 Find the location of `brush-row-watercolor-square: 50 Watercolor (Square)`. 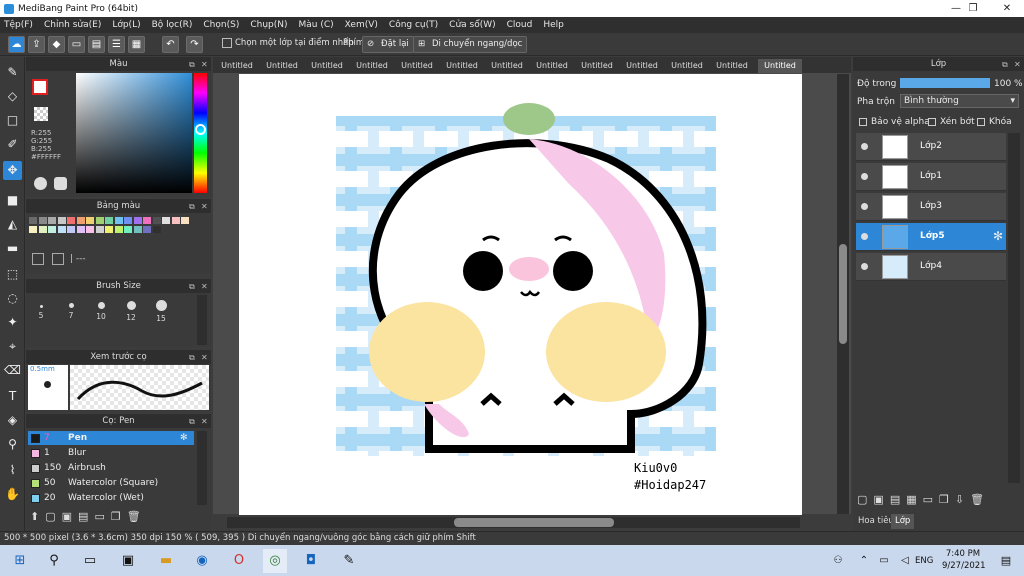

brush-row-watercolor-square: 50 Watercolor (Square) is located at coordinates (111, 483).